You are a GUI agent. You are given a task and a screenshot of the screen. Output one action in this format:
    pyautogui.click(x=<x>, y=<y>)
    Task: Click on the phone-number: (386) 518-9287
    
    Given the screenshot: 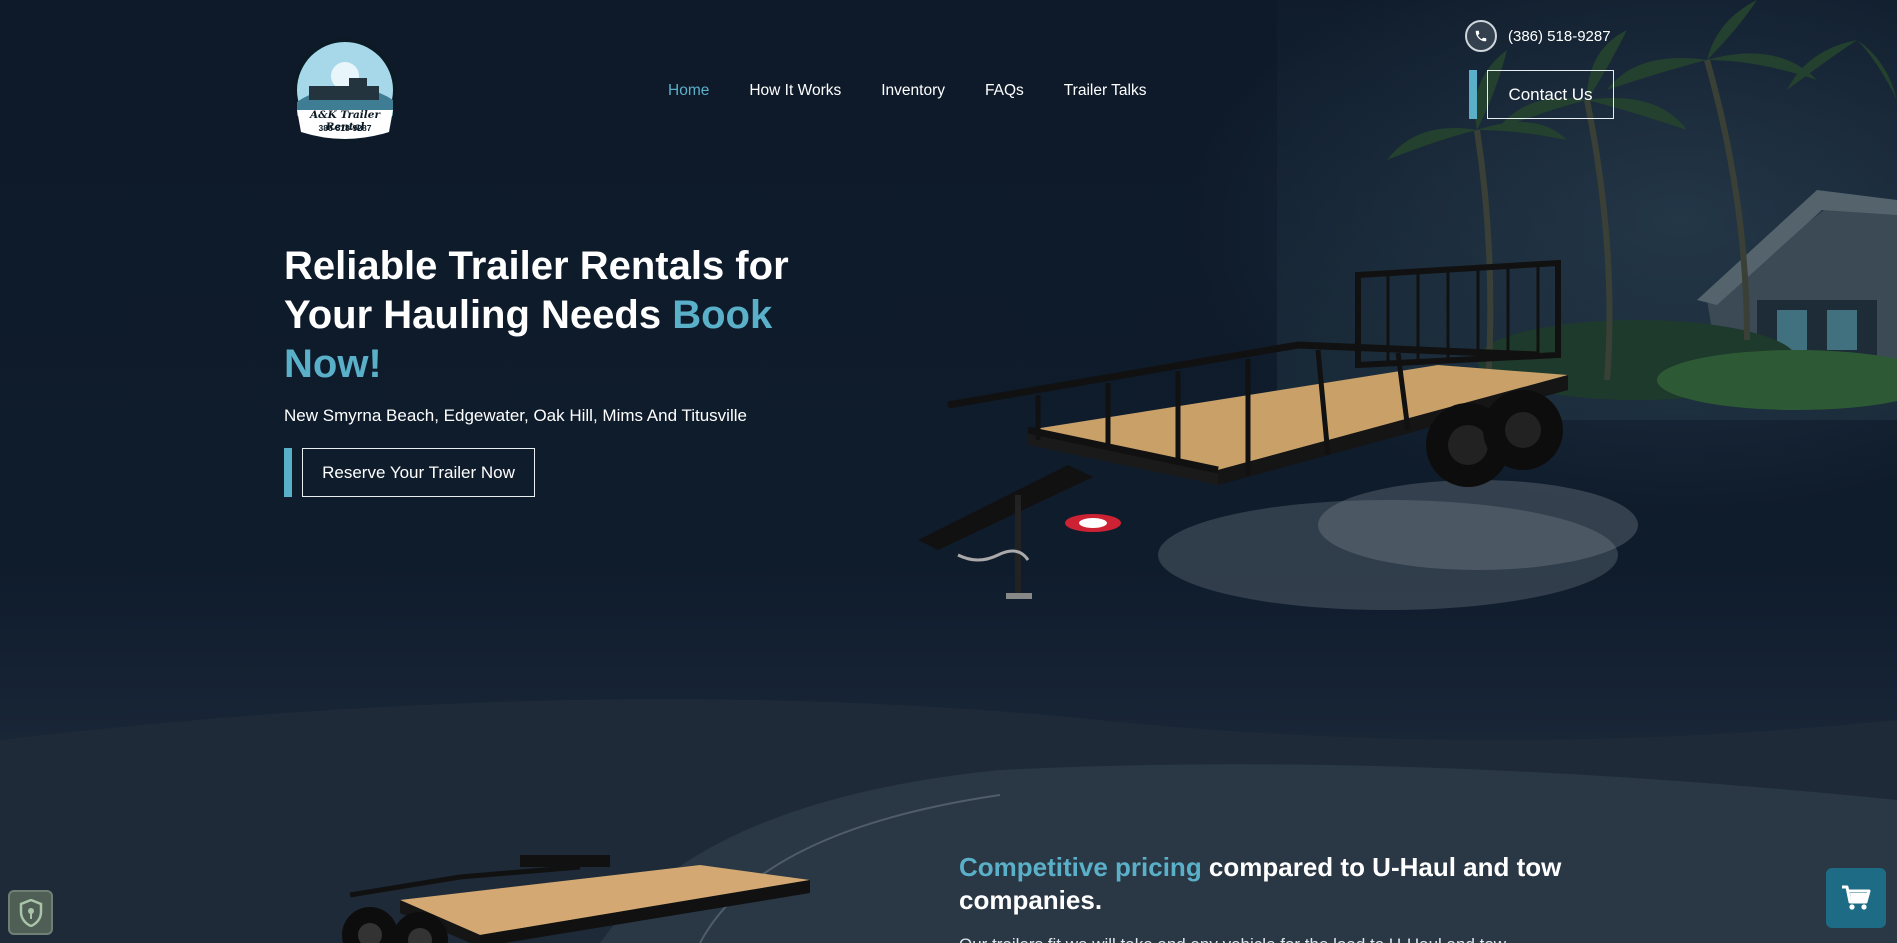 What is the action you would take?
    pyautogui.click(x=1559, y=36)
    